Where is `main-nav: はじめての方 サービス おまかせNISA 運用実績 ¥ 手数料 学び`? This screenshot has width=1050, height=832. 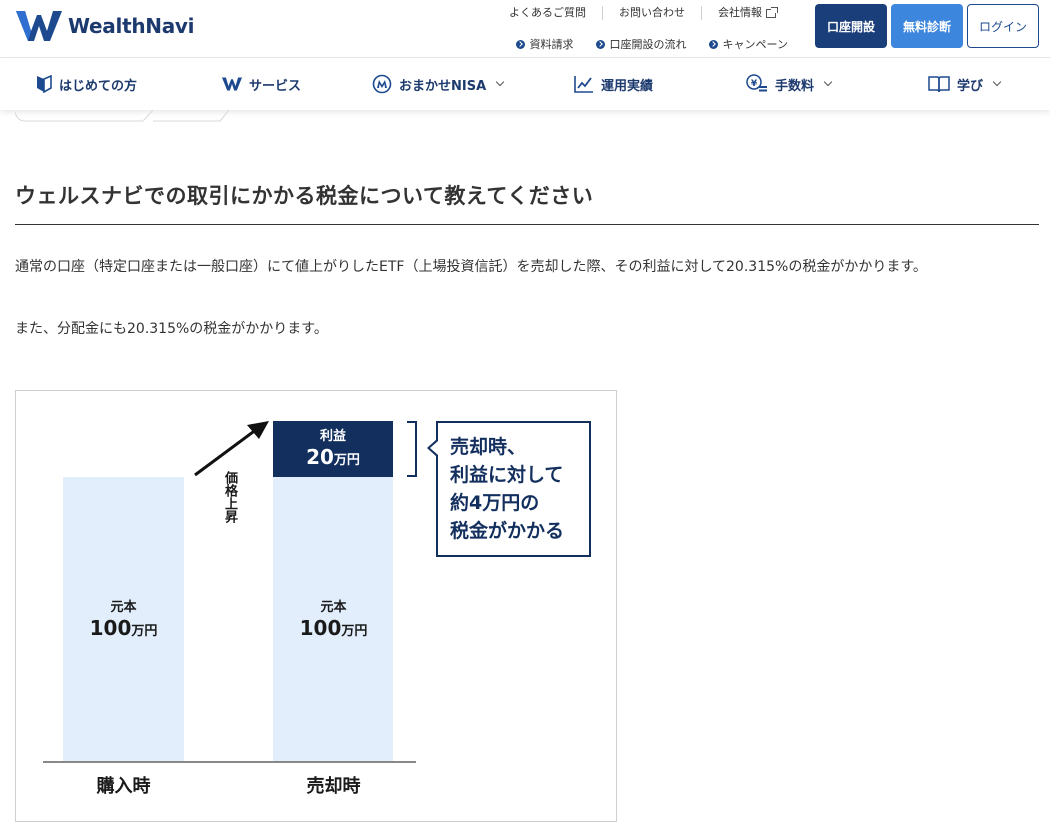
main-nav: はじめての方 サービス おまかせNISA 運用実績 ¥ 手数料 学び is located at coordinates (525, 84).